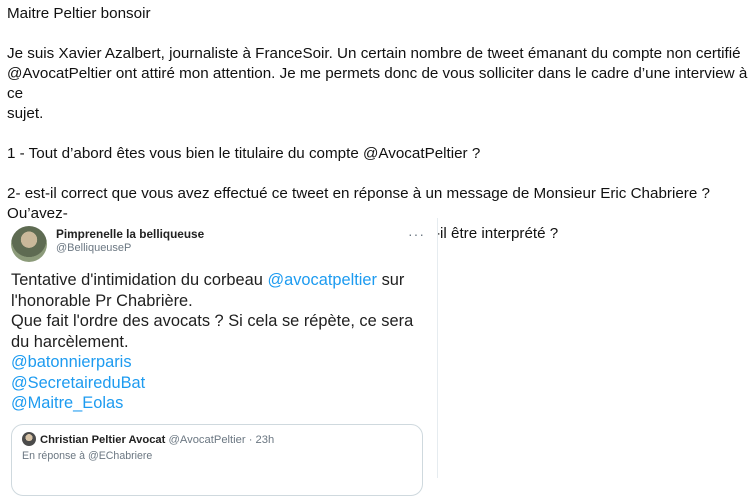  I want to click on tweet-text-part: sur, so click(391, 280).